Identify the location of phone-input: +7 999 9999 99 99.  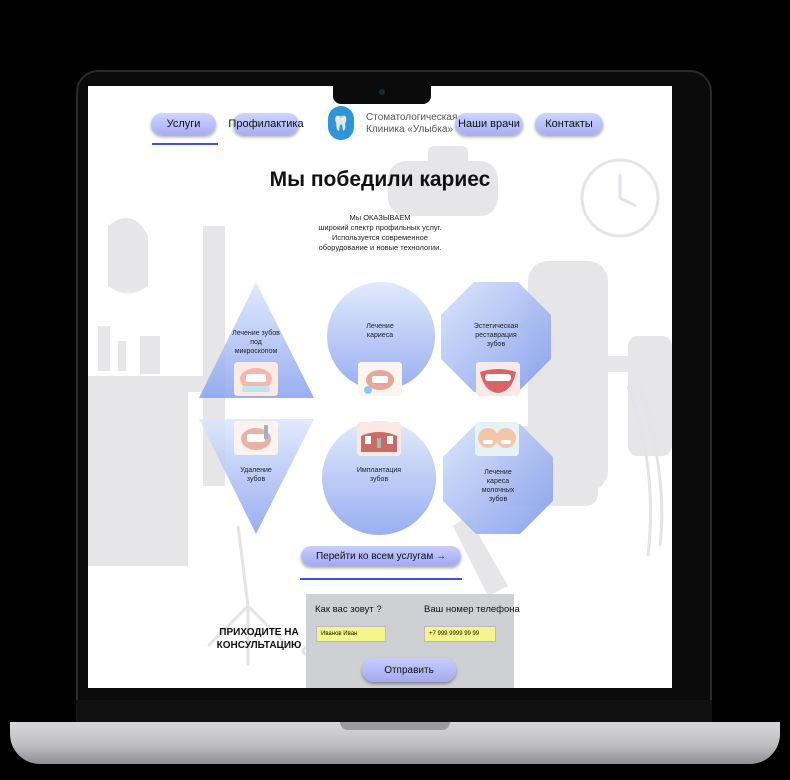
(460, 634).